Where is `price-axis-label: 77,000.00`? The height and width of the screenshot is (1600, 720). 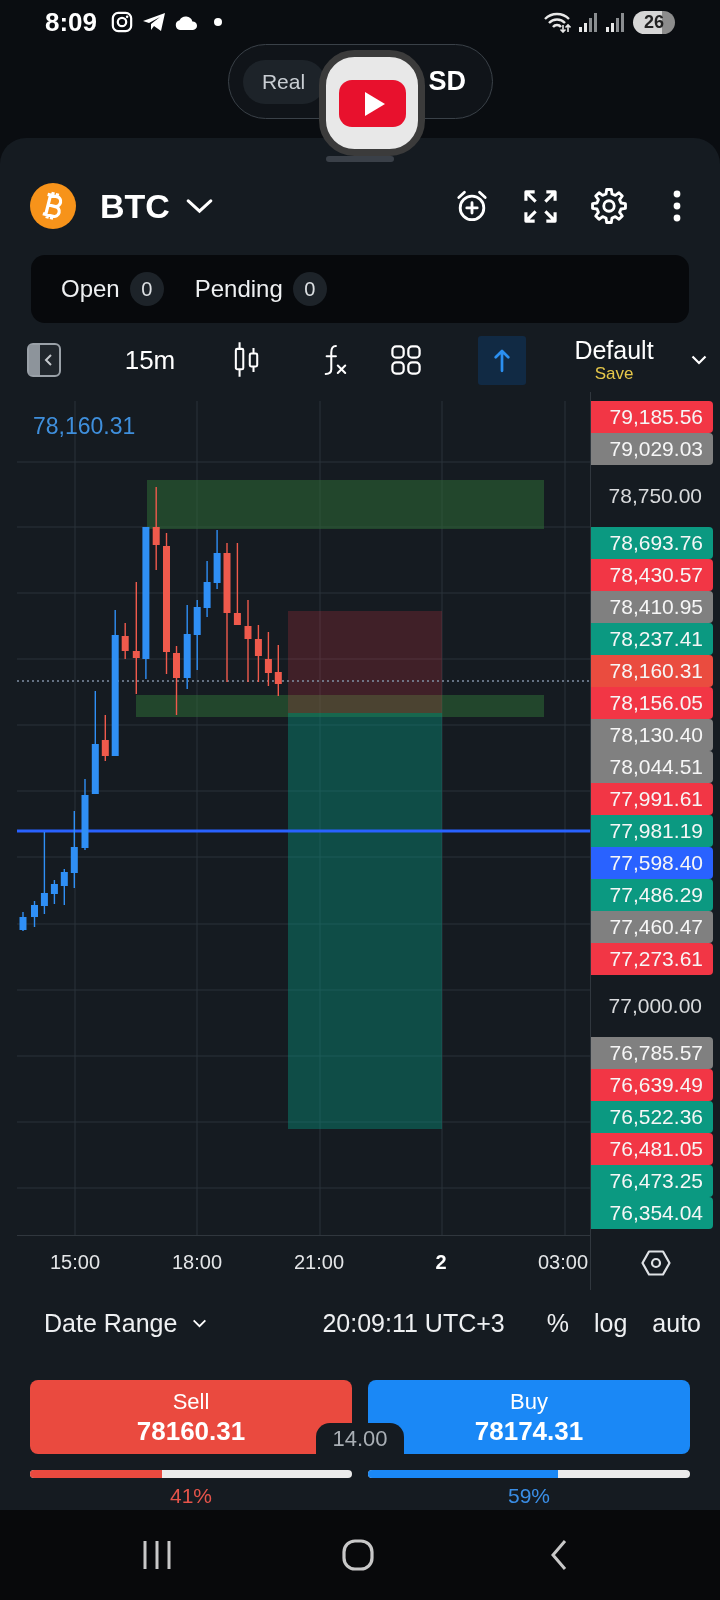 price-axis-label: 77,000.00 is located at coordinates (655, 1006).